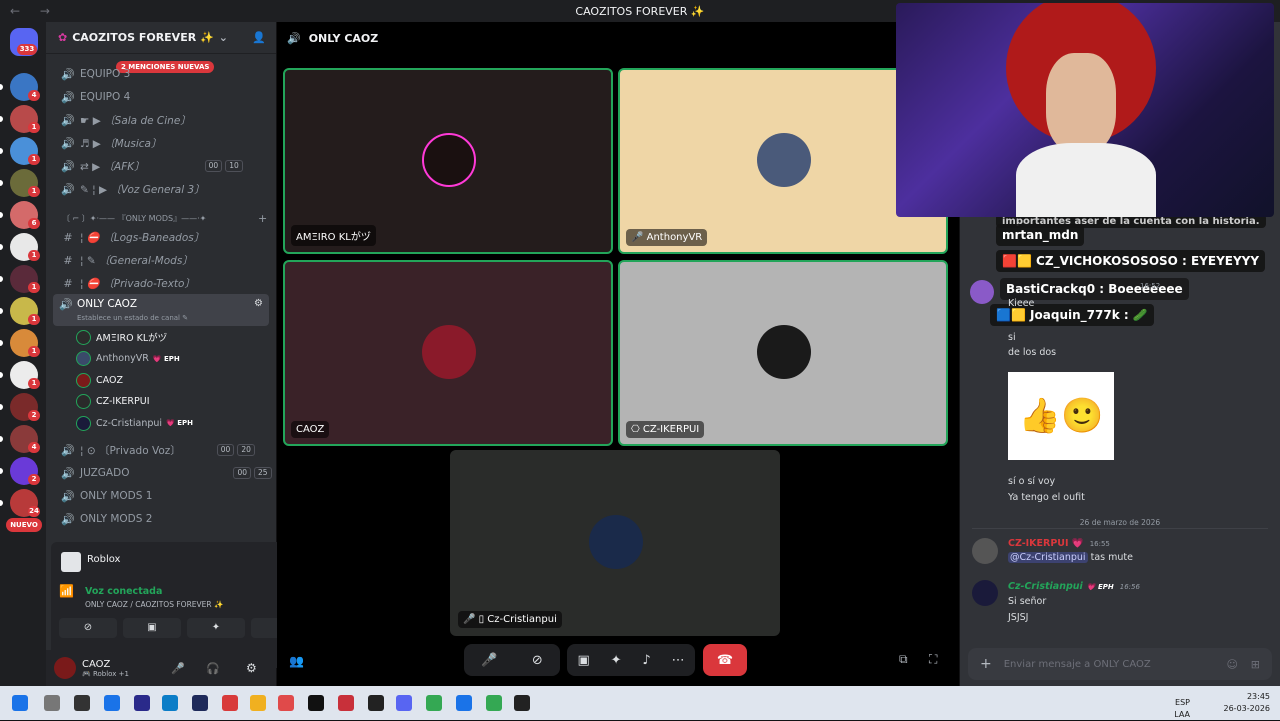 The height and width of the screenshot is (721, 1280). What do you see at coordinates (157, 450) in the screenshot?
I see `voice-channel: 🔊 ¦ ⊙ 〔Privado Voz〕 00 20` at bounding box center [157, 450].